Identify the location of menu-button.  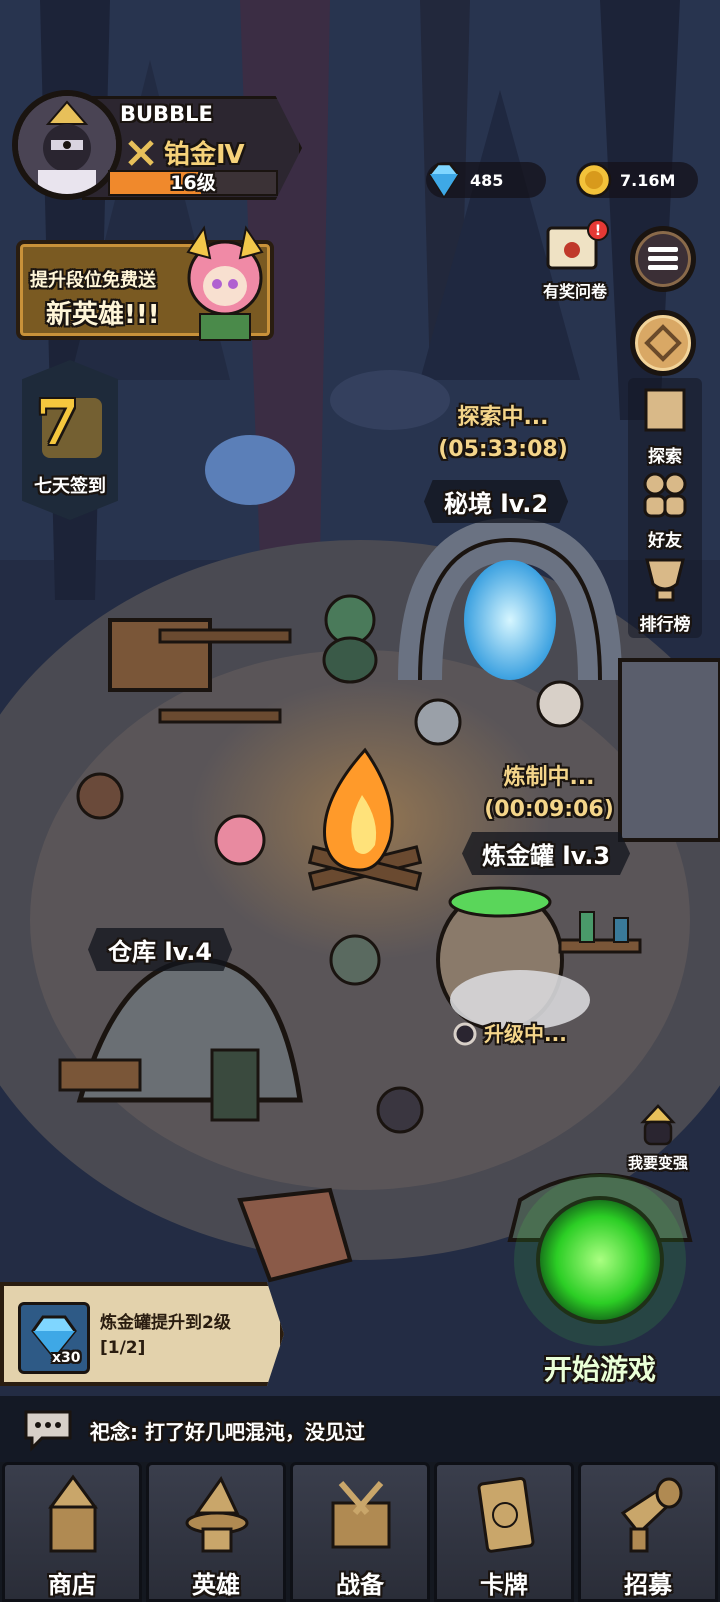
(663, 259).